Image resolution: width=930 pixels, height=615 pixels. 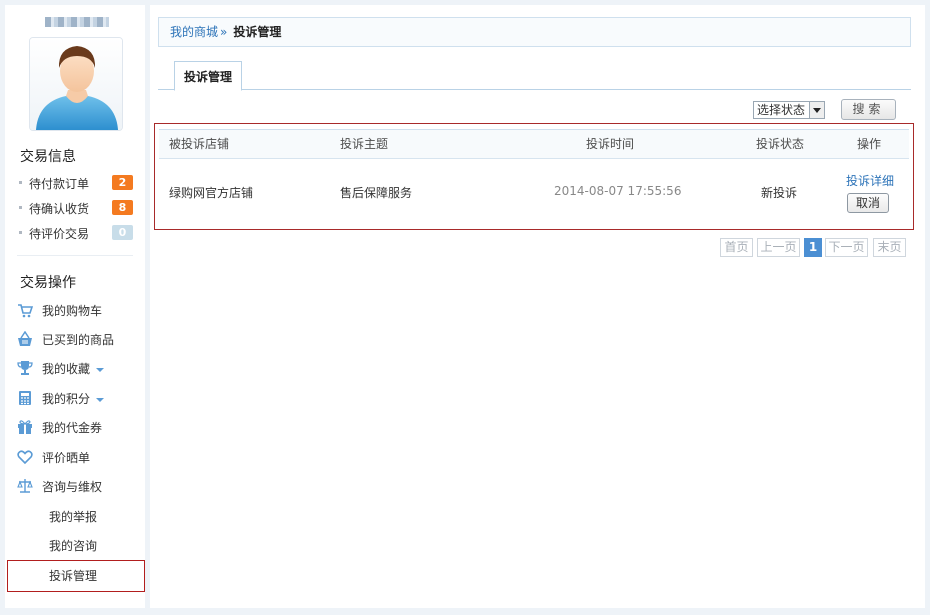 I want to click on page-current: 1, so click(x=813, y=247).